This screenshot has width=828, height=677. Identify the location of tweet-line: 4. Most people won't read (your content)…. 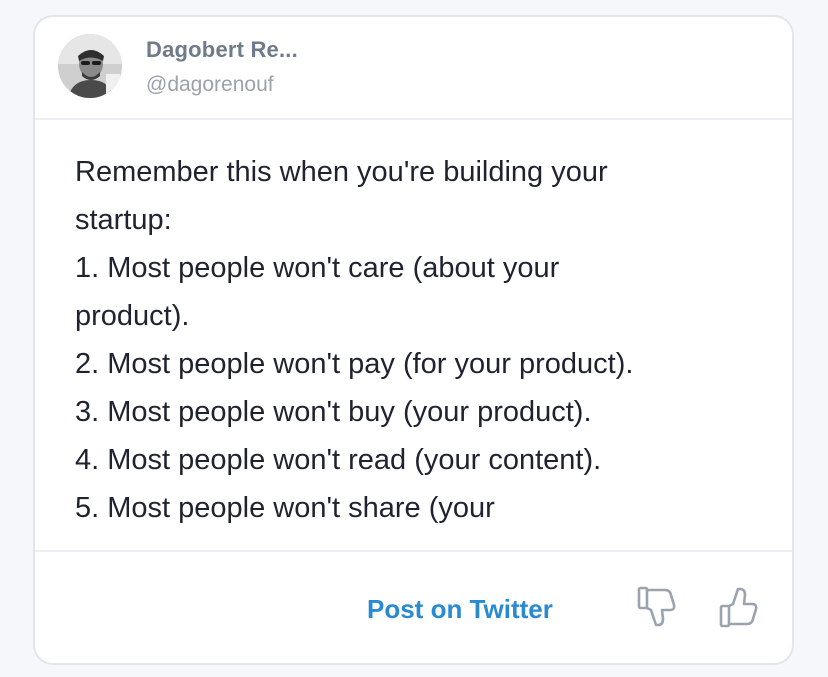
(338, 460).